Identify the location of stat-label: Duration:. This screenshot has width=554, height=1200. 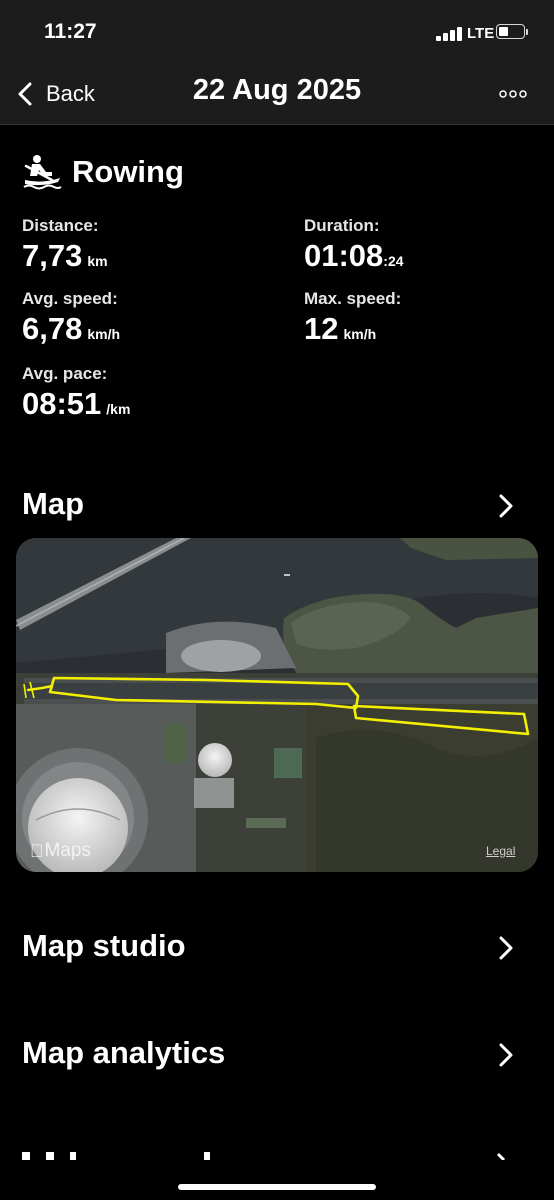
(342, 225).